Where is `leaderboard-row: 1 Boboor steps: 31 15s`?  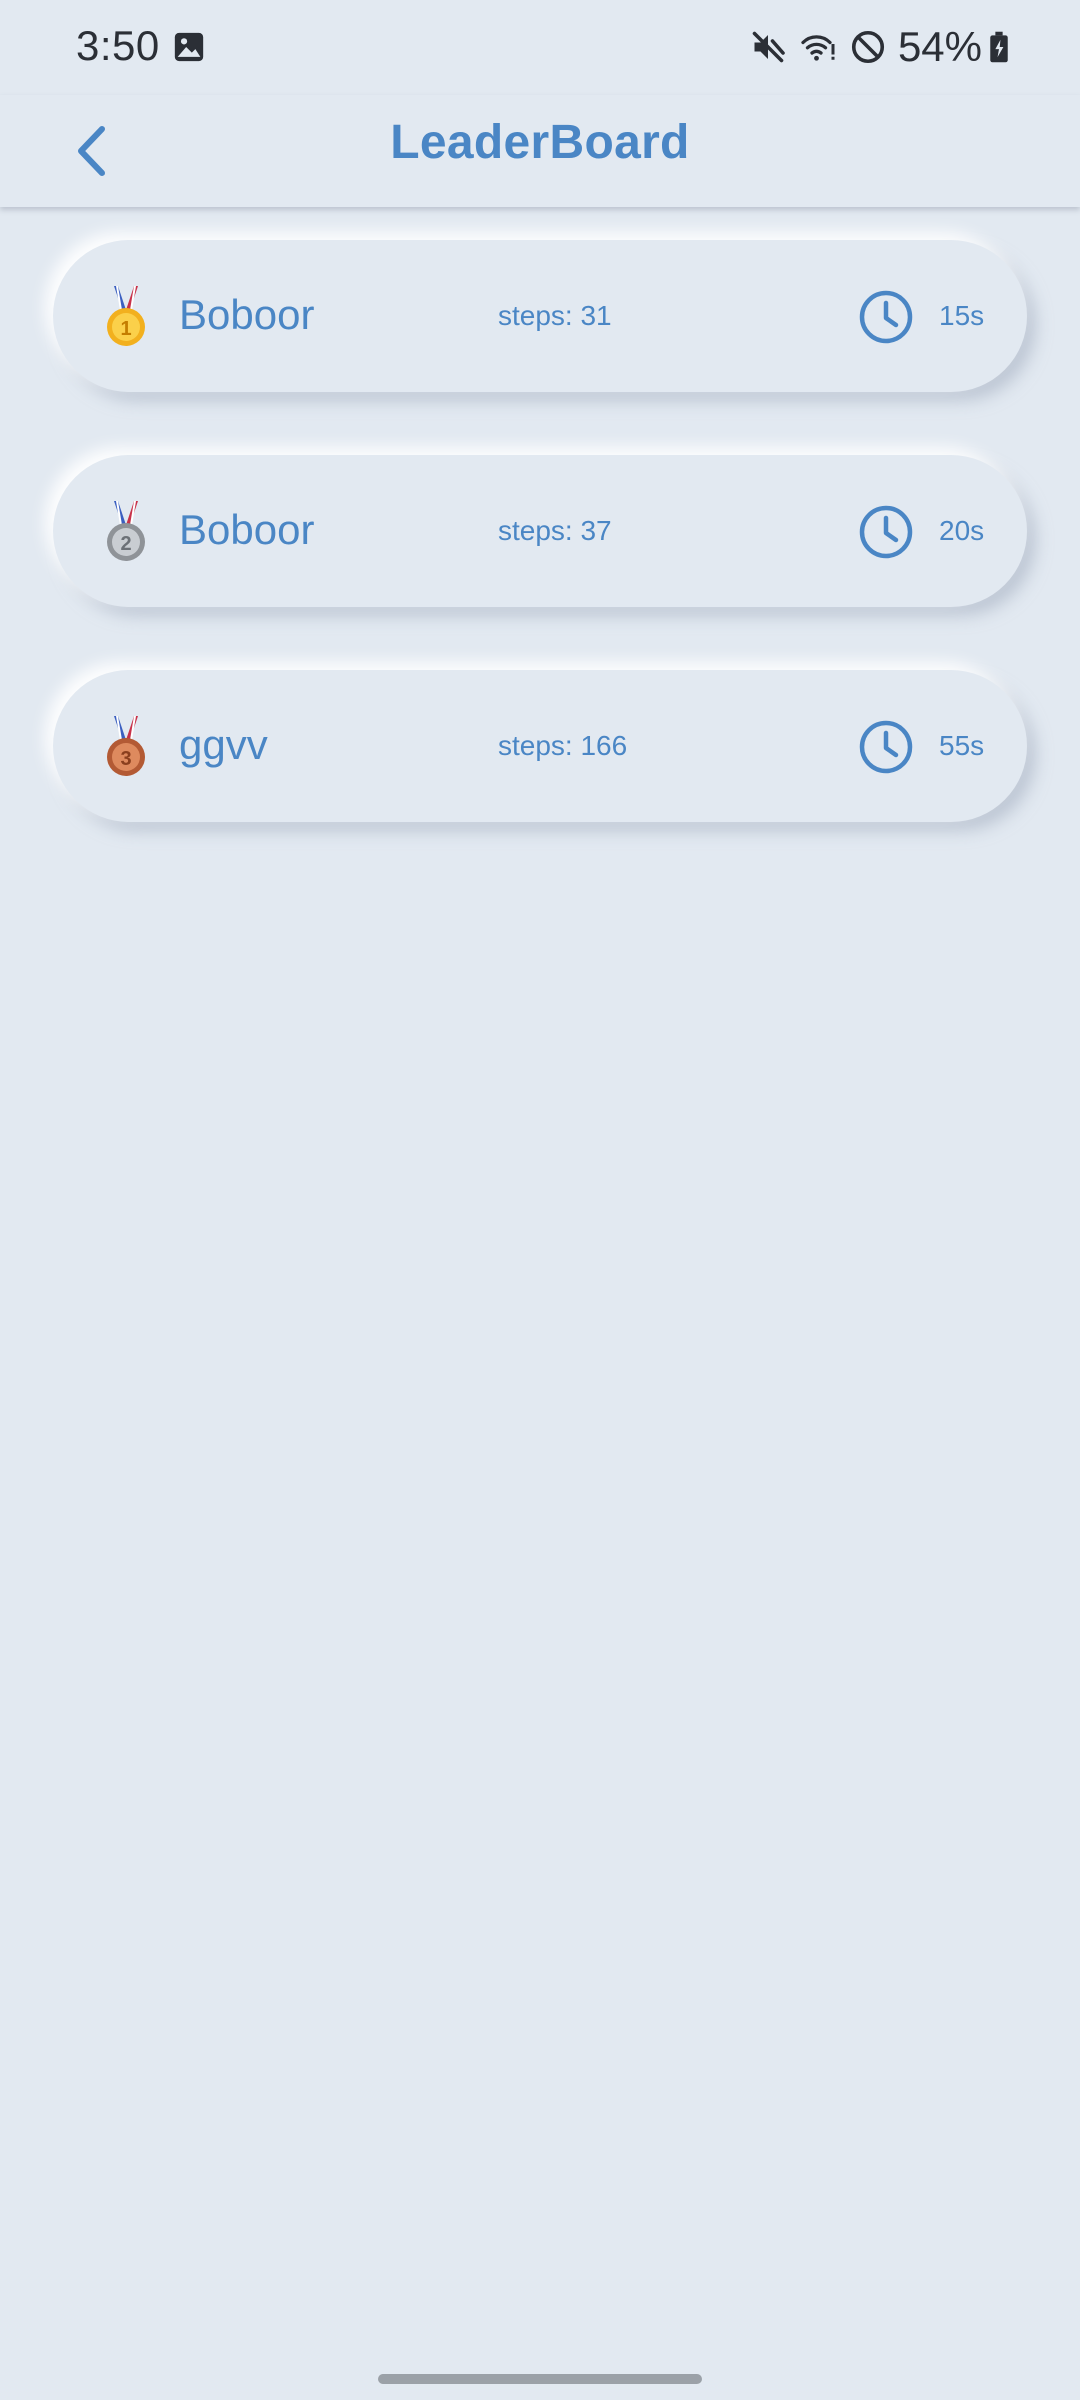
leaderboard-row: 1 Boboor steps: 31 15s is located at coordinates (540, 316).